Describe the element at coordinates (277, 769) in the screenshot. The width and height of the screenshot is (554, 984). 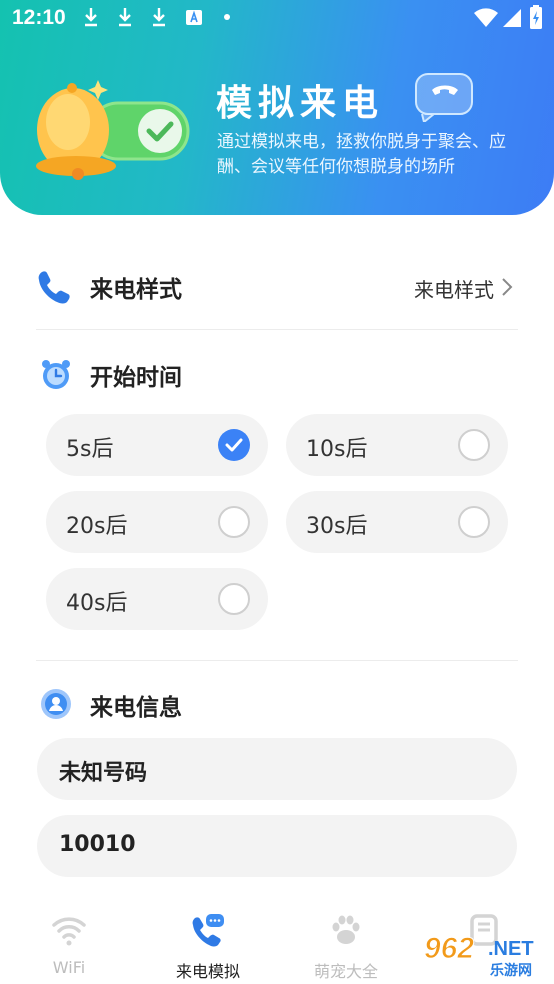
I see `caller-name-field: 未知号码` at that location.